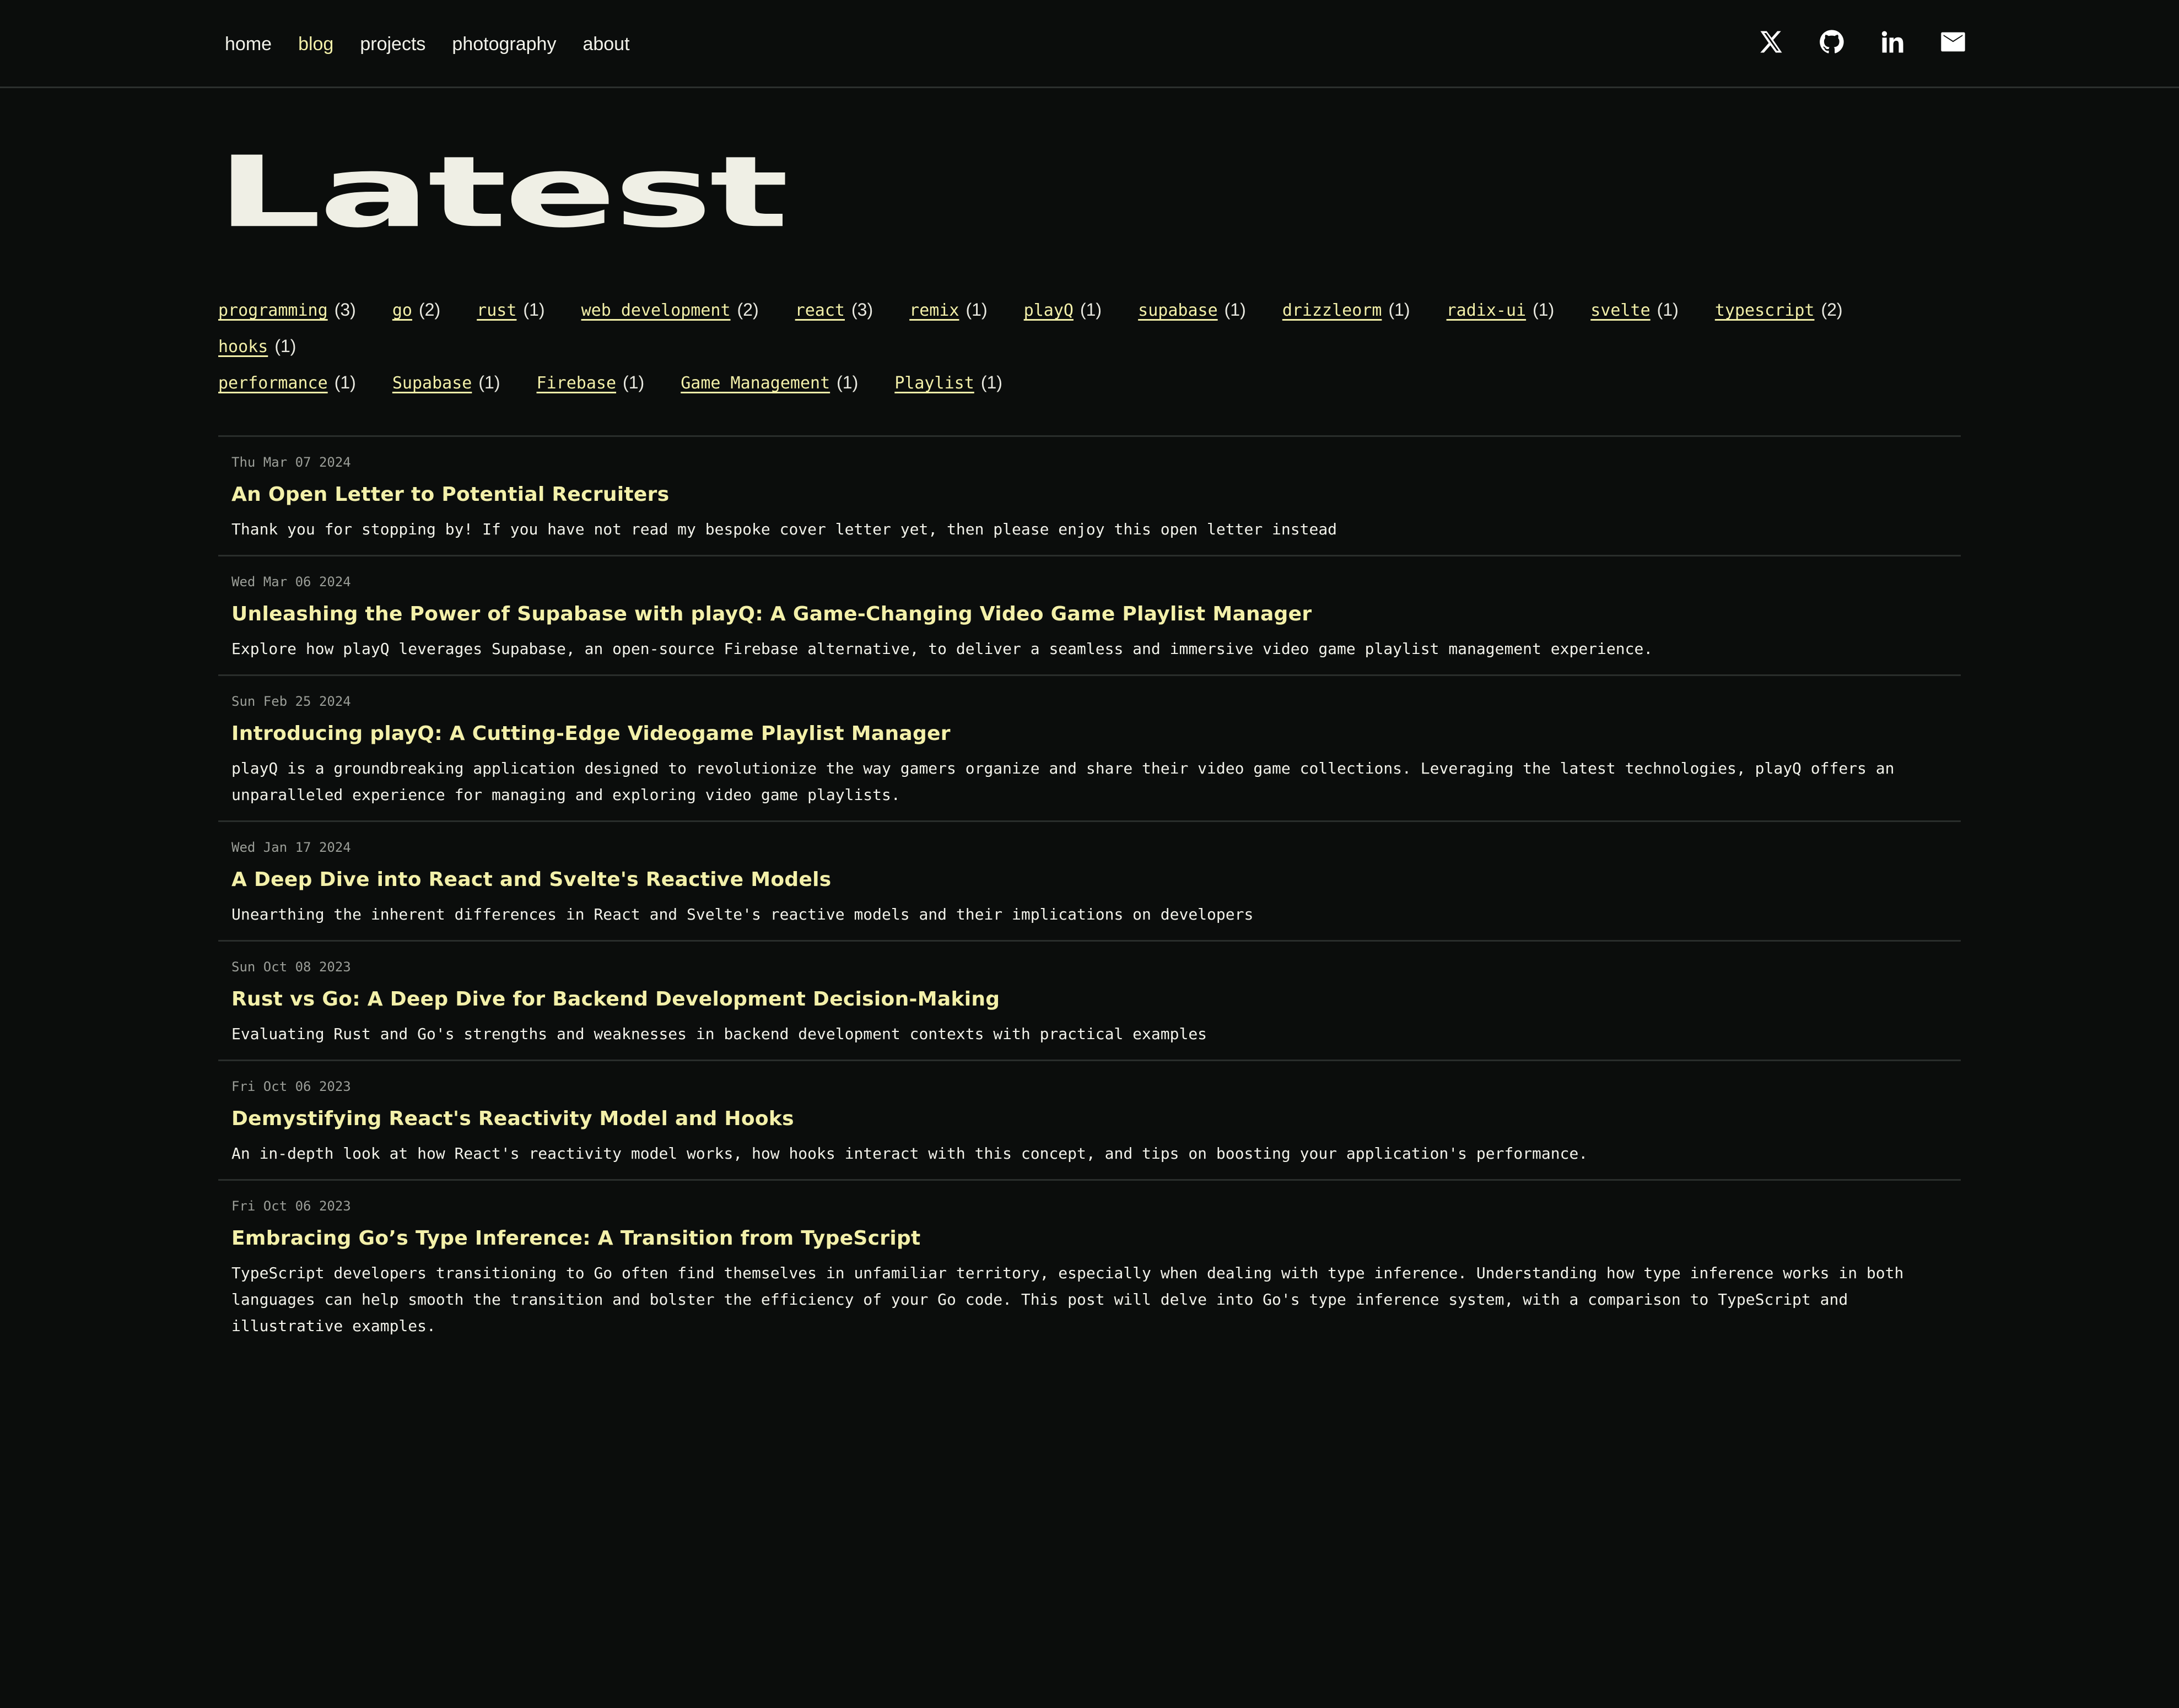 This screenshot has width=2179, height=1708. I want to click on mail-icon, so click(1953, 42).